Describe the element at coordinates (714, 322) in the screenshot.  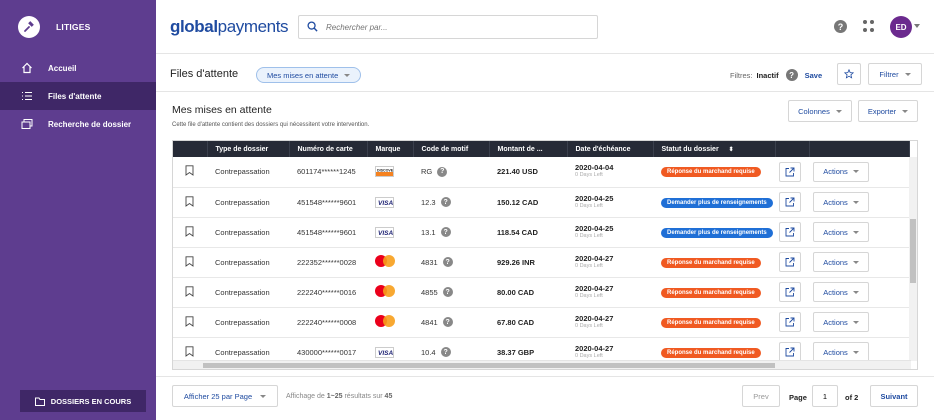
I see `case-status: Réponse du marchand requise` at that location.